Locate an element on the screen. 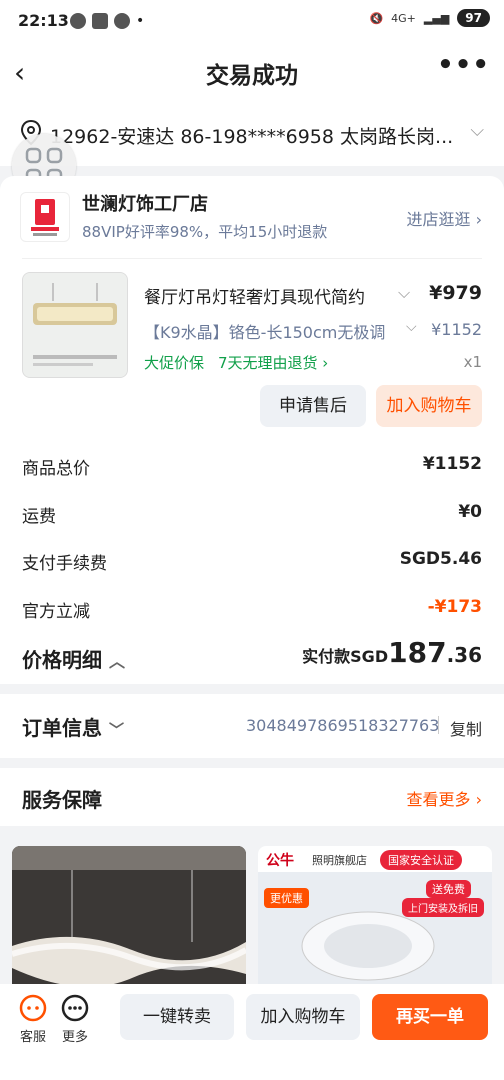  summary-value-discount: -¥173 is located at coordinates (454, 607).